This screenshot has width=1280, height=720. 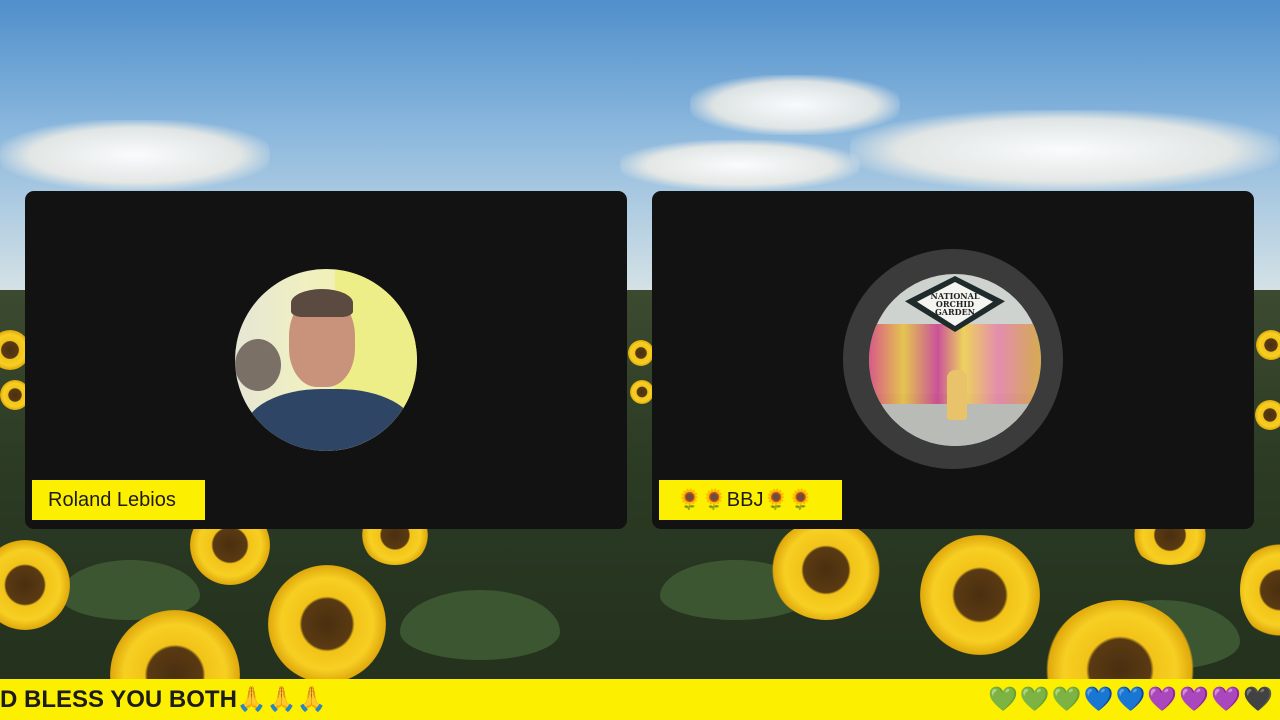 What do you see at coordinates (1131, 699) in the screenshot?
I see `heart-icons: 💚💚💚💙💙💜💜💜🖤` at bounding box center [1131, 699].